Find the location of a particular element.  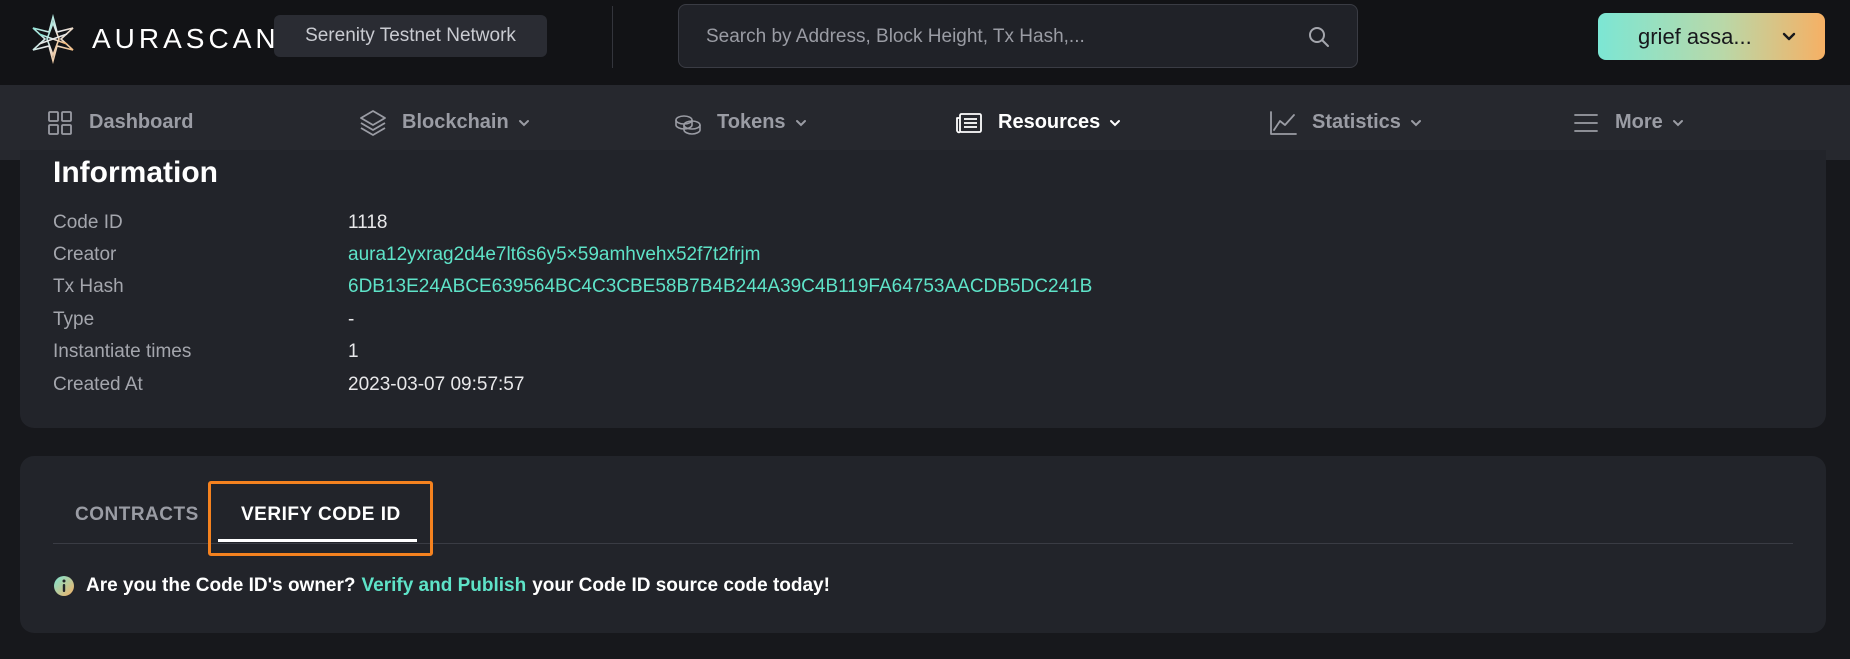

verify-and-publish-link: Verify and Publish is located at coordinates (444, 586).